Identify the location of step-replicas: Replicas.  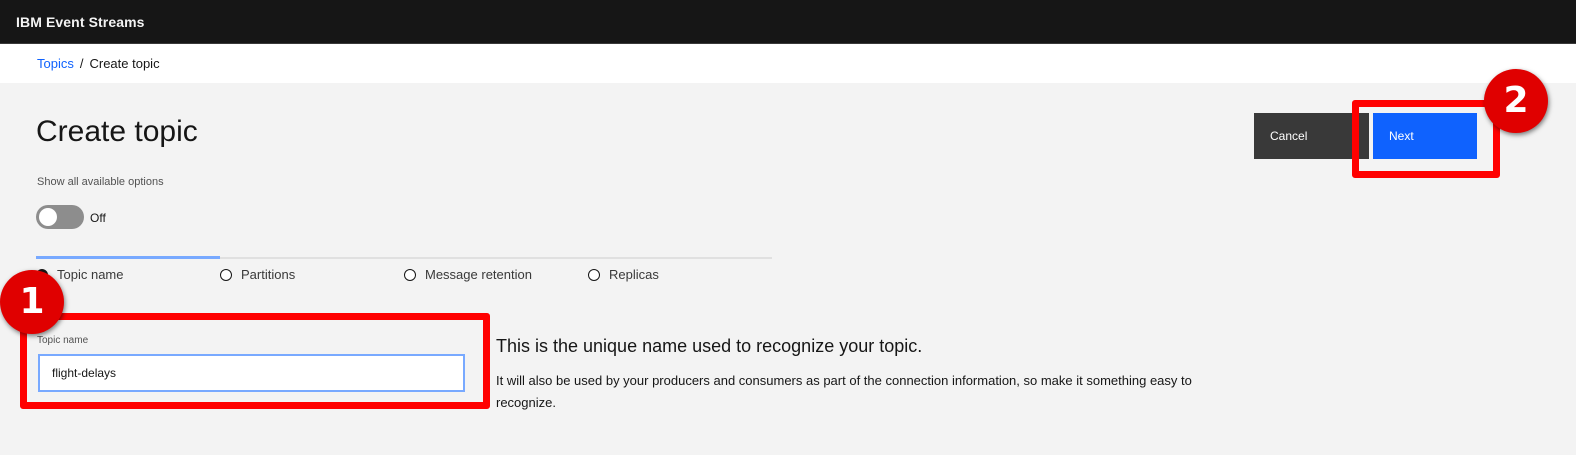
(623, 274).